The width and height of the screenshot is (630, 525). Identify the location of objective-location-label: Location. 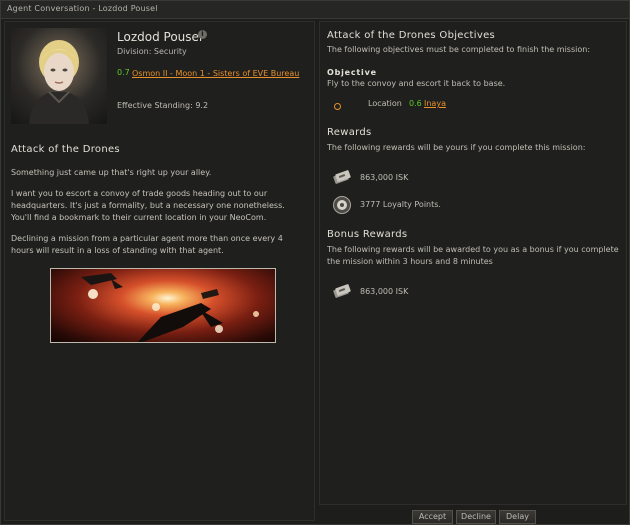
(385, 103).